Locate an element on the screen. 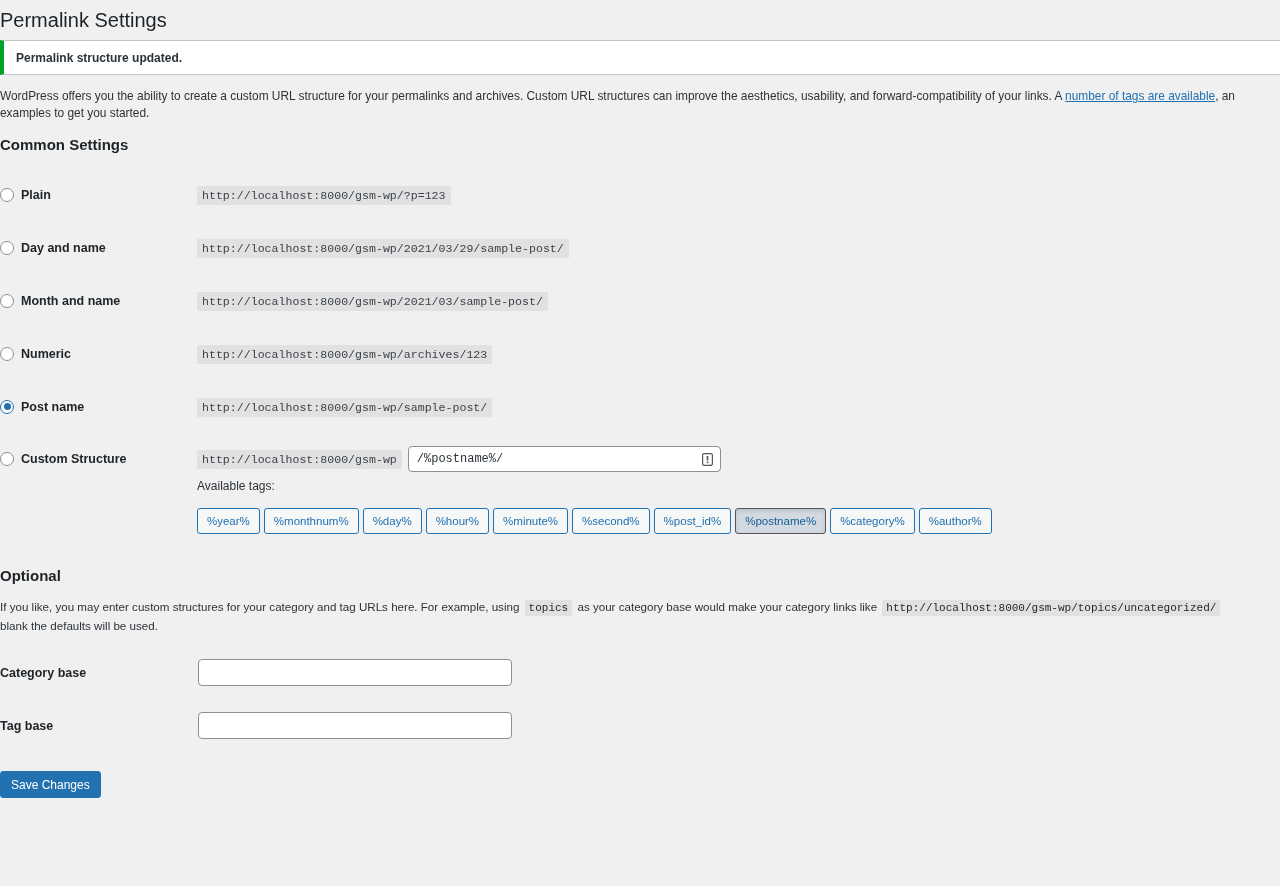  url-prefix: http://localhost:8000/gsm-wp is located at coordinates (299, 459).